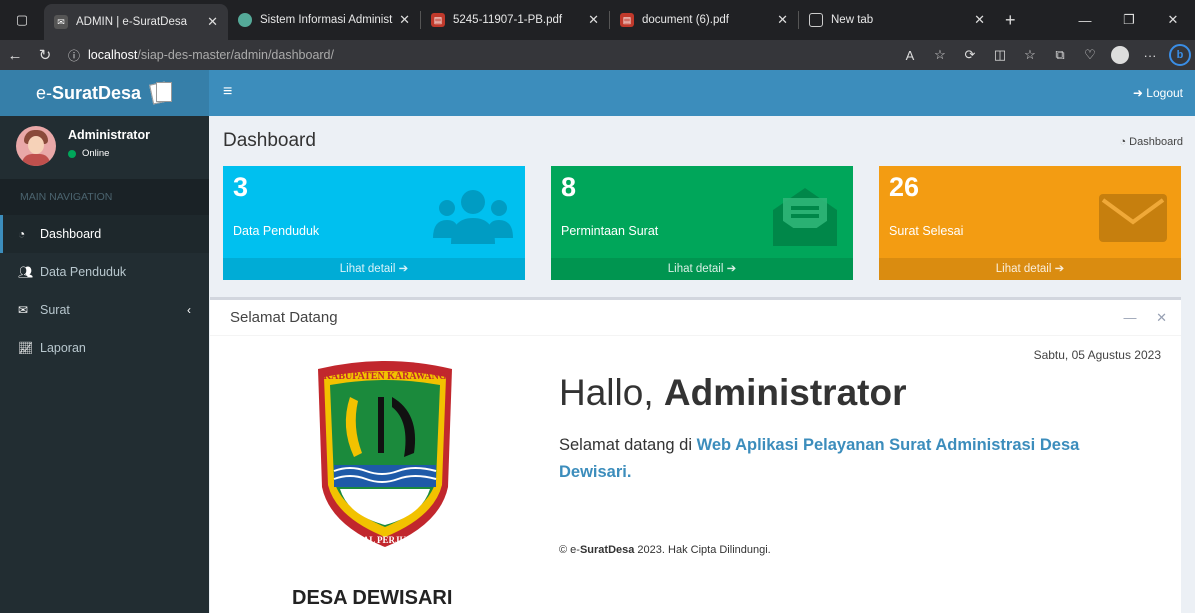 Image resolution: width=1195 pixels, height=613 pixels. Describe the element at coordinates (109, 135) in the screenshot. I see `user-name: Administrator` at that location.